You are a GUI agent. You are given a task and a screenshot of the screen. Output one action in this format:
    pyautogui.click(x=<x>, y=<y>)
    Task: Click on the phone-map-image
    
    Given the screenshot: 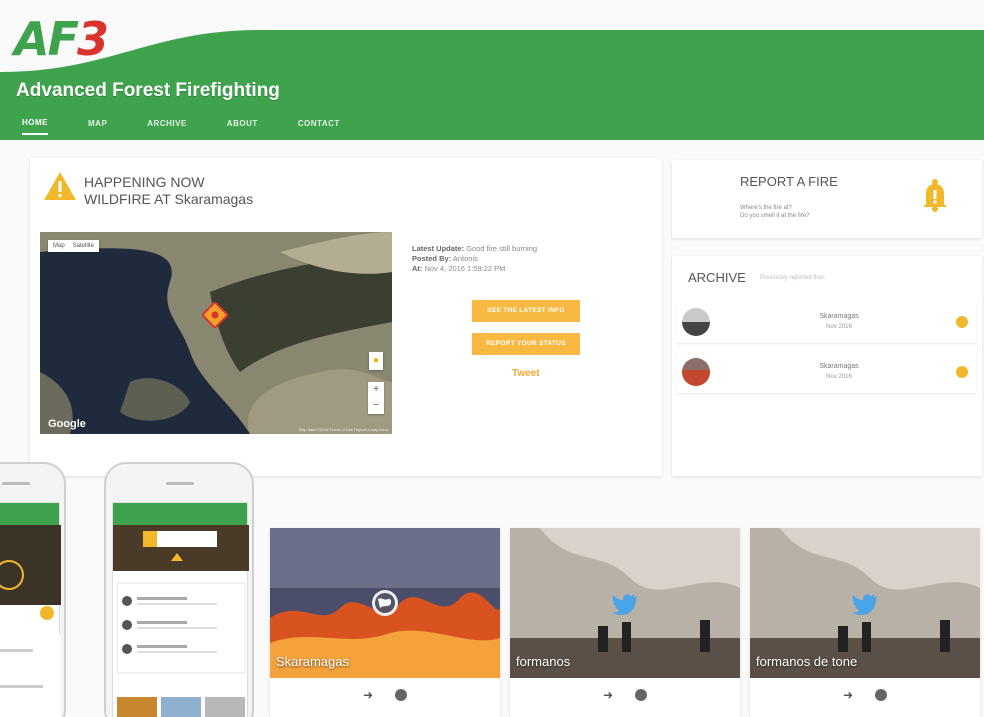 What is the action you would take?
    pyautogui.click(x=30, y=621)
    